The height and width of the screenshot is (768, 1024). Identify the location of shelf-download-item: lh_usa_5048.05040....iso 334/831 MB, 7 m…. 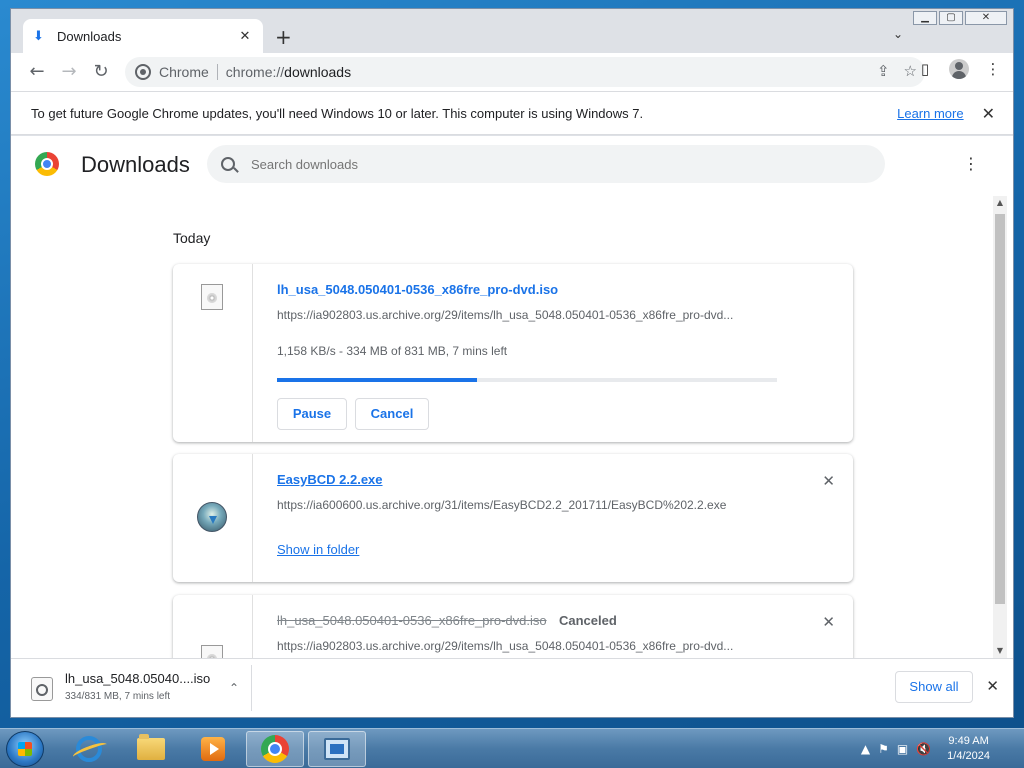
(135, 688).